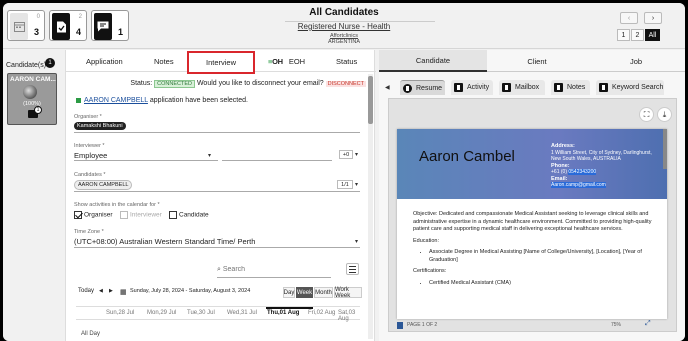 This screenshot has width=688, height=341. What do you see at coordinates (141, 215) in the screenshot?
I see `activity-option-interviewer: Interviewer` at bounding box center [141, 215].